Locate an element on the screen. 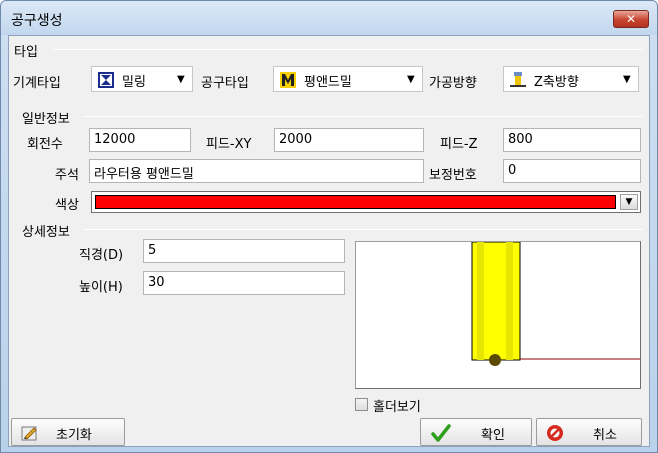 The width and height of the screenshot is (658, 453). color-label: 색상 is located at coordinates (67, 205).